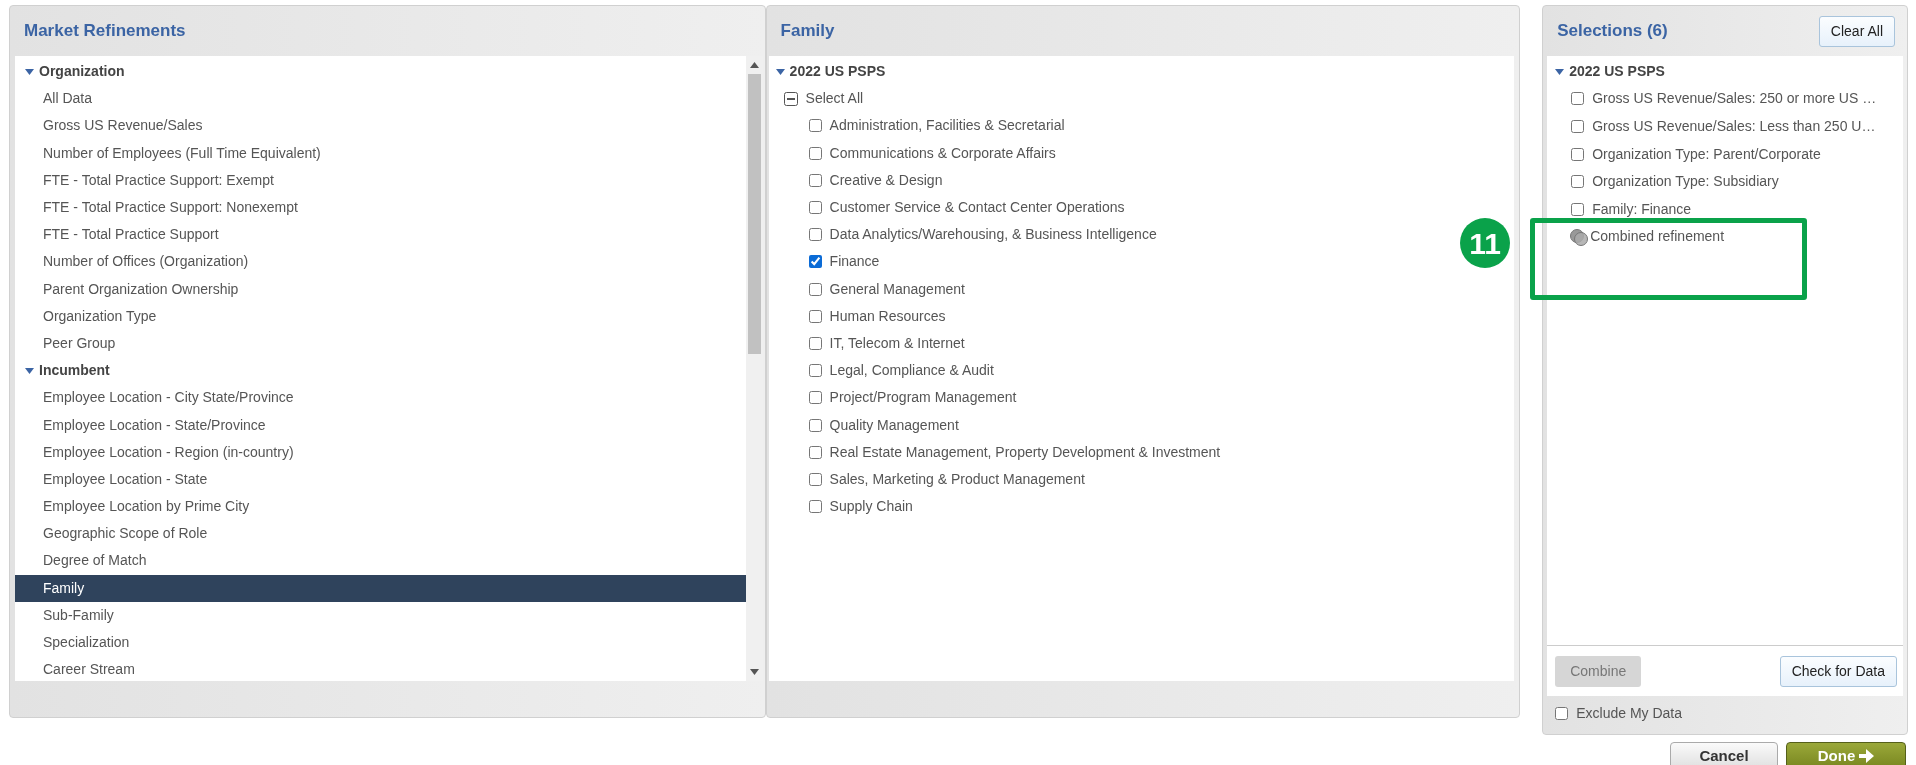 The width and height of the screenshot is (1916, 765). Describe the element at coordinates (1838, 671) in the screenshot. I see `check-data-button: Check for Data` at that location.